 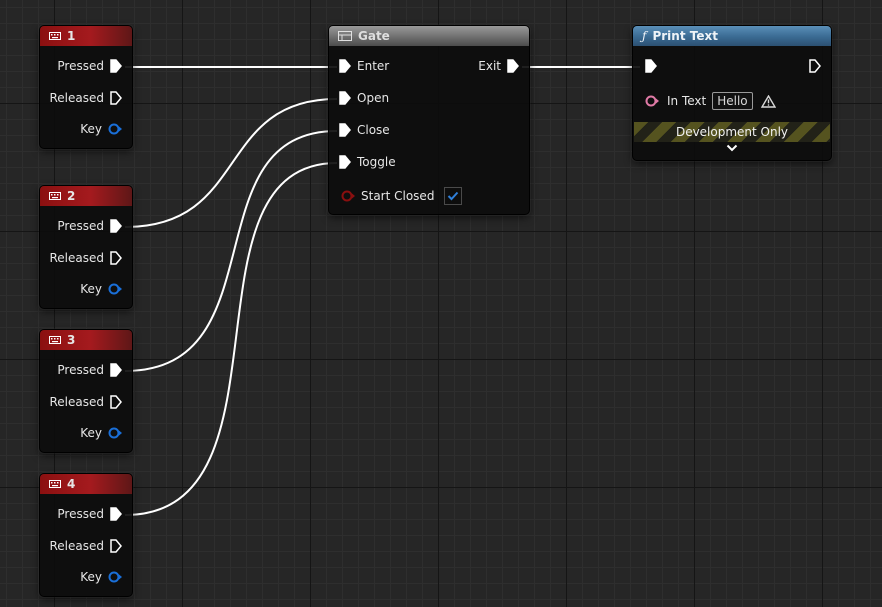 I want to click on start-closed-checkbox, so click(x=453, y=196).